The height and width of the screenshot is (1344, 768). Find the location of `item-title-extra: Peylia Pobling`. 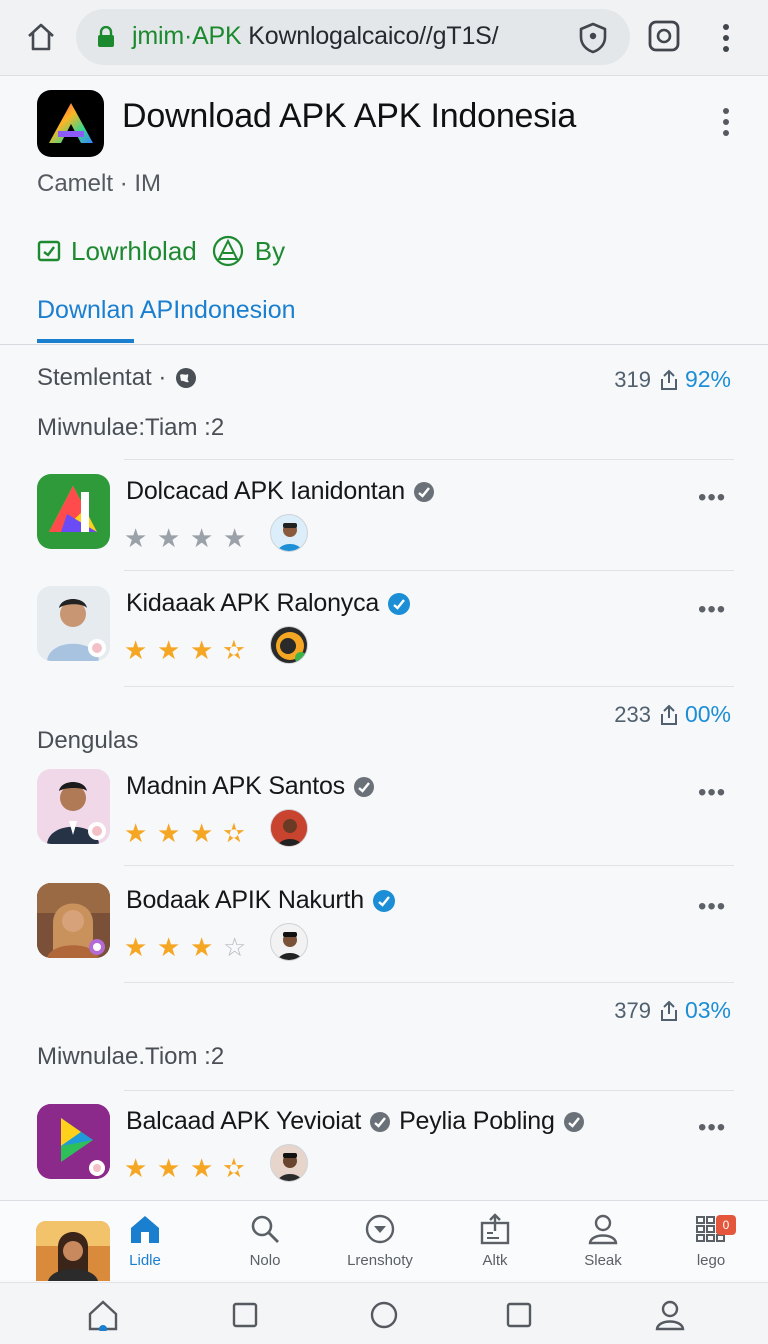

item-title-extra: Peylia Pobling is located at coordinates (477, 1121).